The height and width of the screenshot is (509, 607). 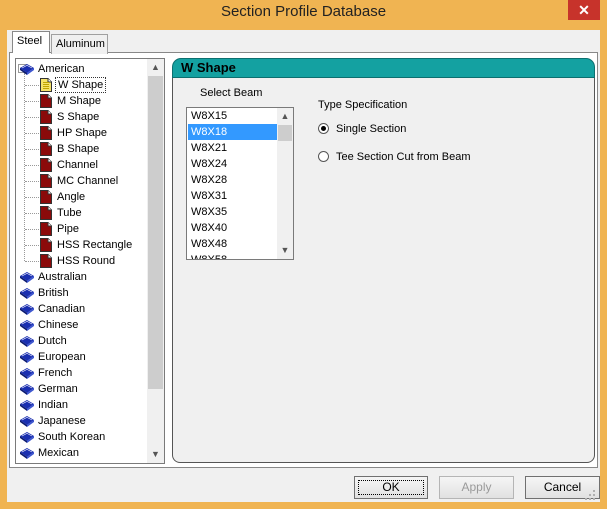 What do you see at coordinates (155, 454) in the screenshot?
I see `scroll-down-arrow-icon: ▼` at bounding box center [155, 454].